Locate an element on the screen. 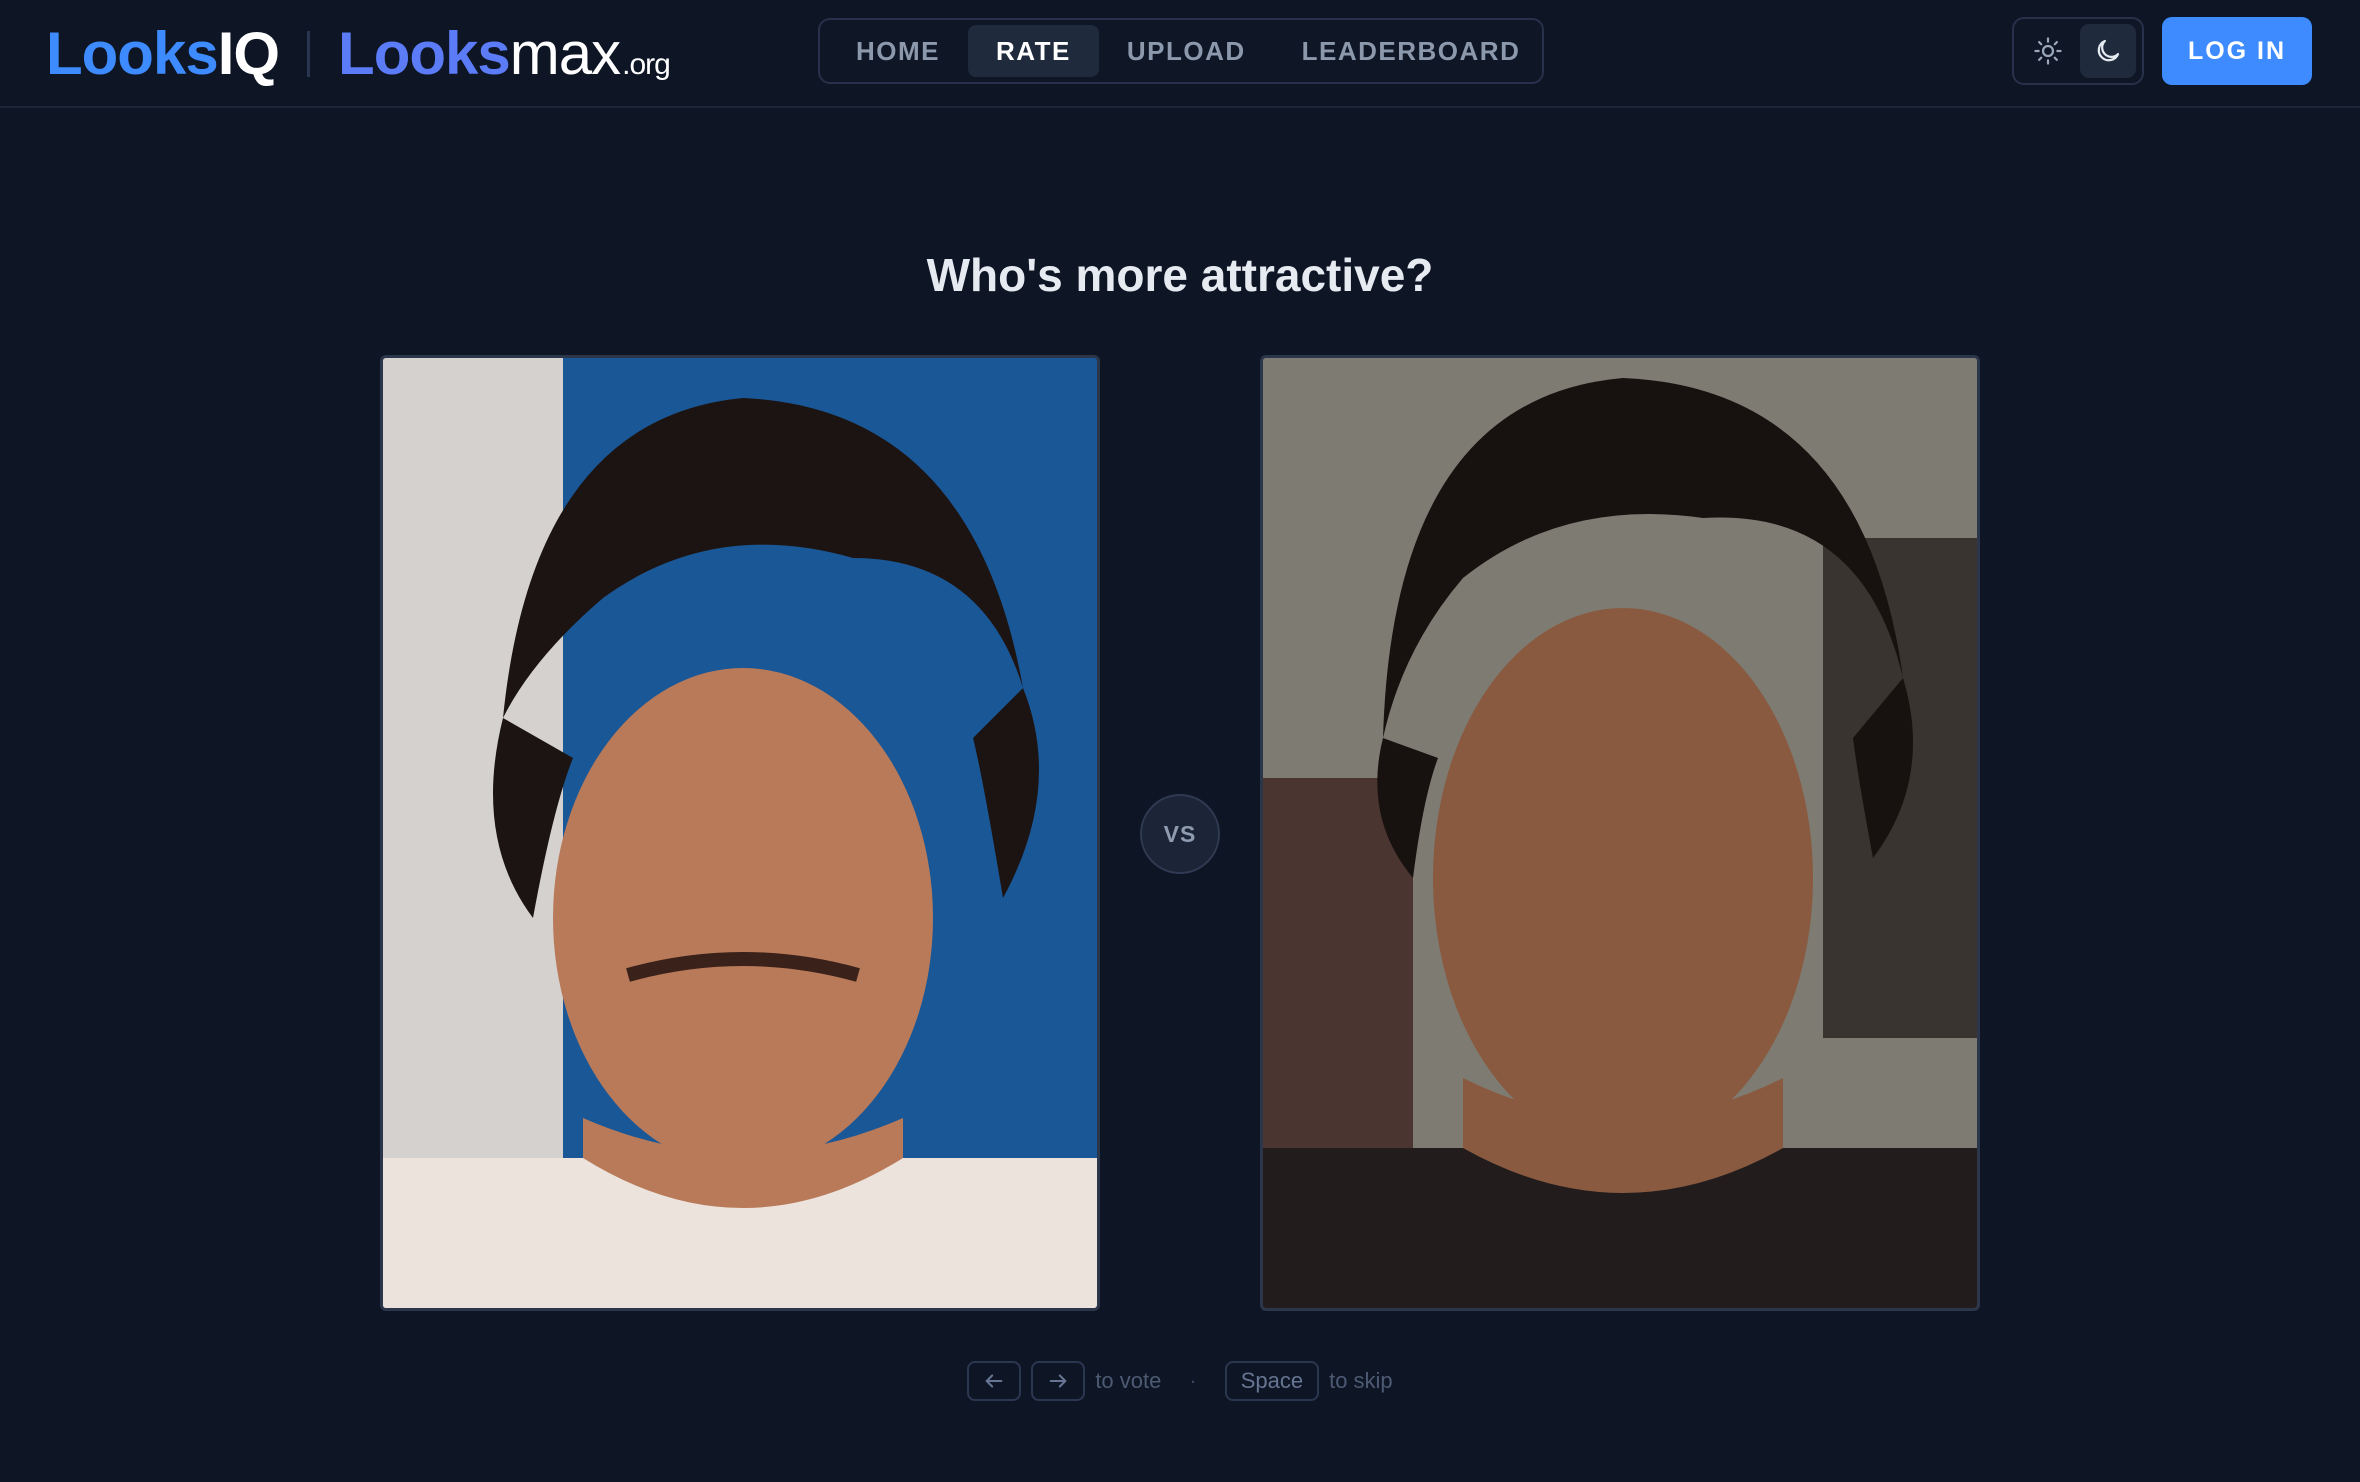 The image size is (2360, 1482). login-button: LOG IN is located at coordinates (2237, 51).